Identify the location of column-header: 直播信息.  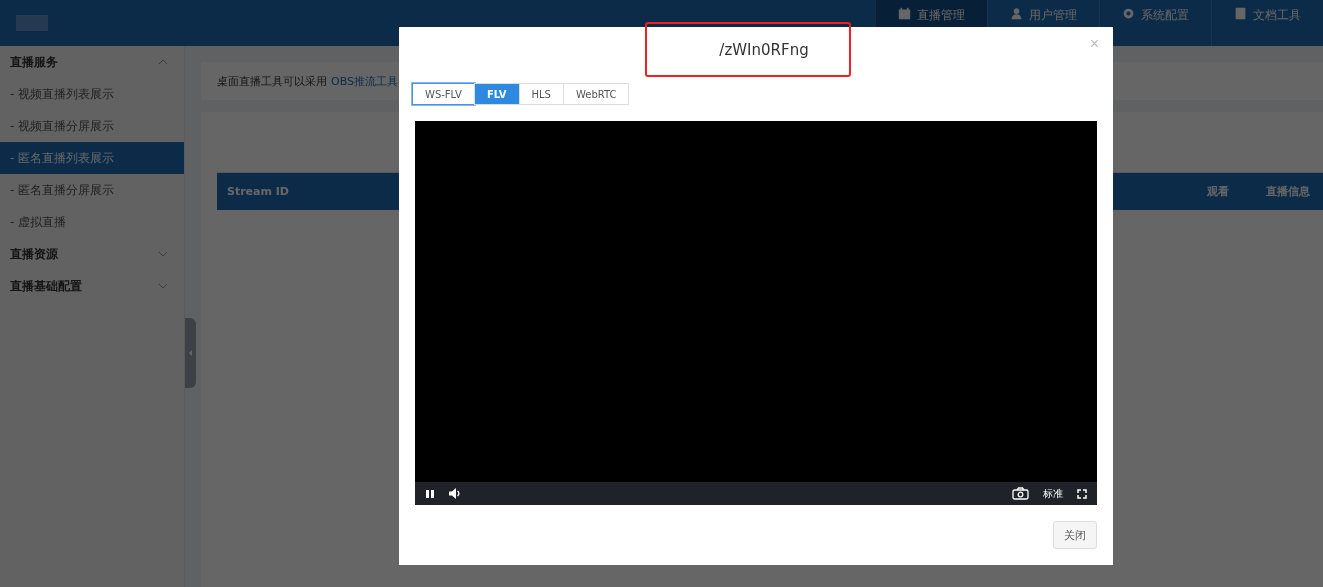
(1288, 191).